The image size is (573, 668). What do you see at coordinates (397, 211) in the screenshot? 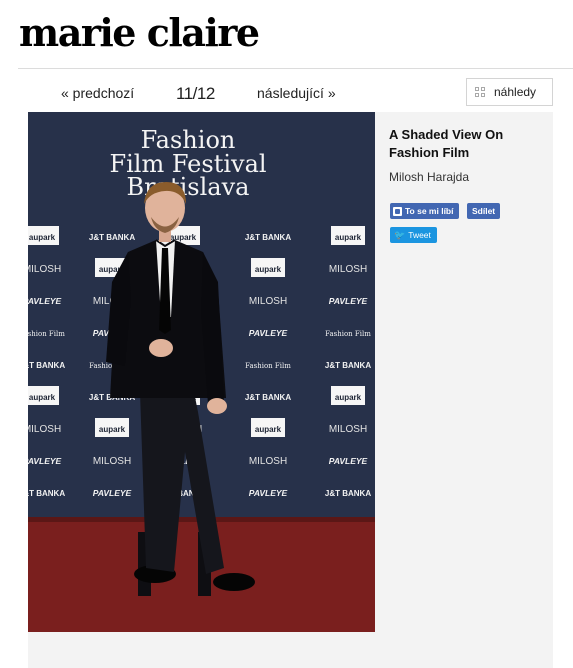
I see `thumbs-up-icon` at bounding box center [397, 211].